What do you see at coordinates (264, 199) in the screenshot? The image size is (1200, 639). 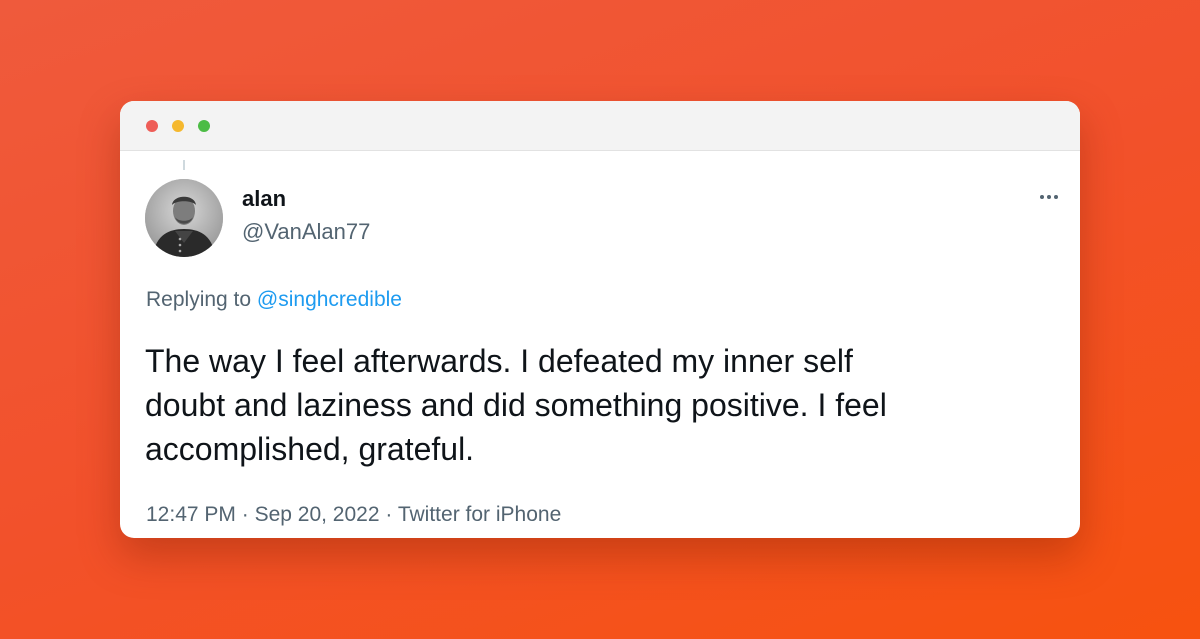 I see `display-name: alan` at bounding box center [264, 199].